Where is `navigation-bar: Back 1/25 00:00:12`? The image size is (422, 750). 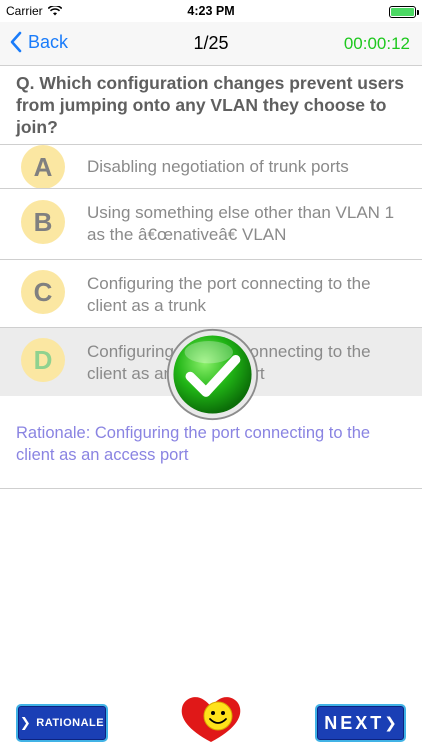
navigation-bar: Back 1/25 00:00:12 is located at coordinates (211, 44).